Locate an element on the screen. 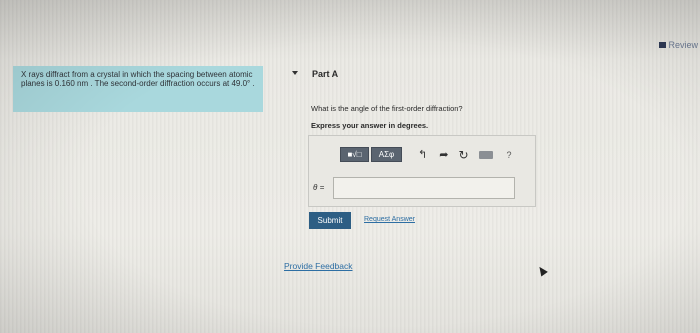 The image size is (700, 333). review-icon is located at coordinates (663, 45).